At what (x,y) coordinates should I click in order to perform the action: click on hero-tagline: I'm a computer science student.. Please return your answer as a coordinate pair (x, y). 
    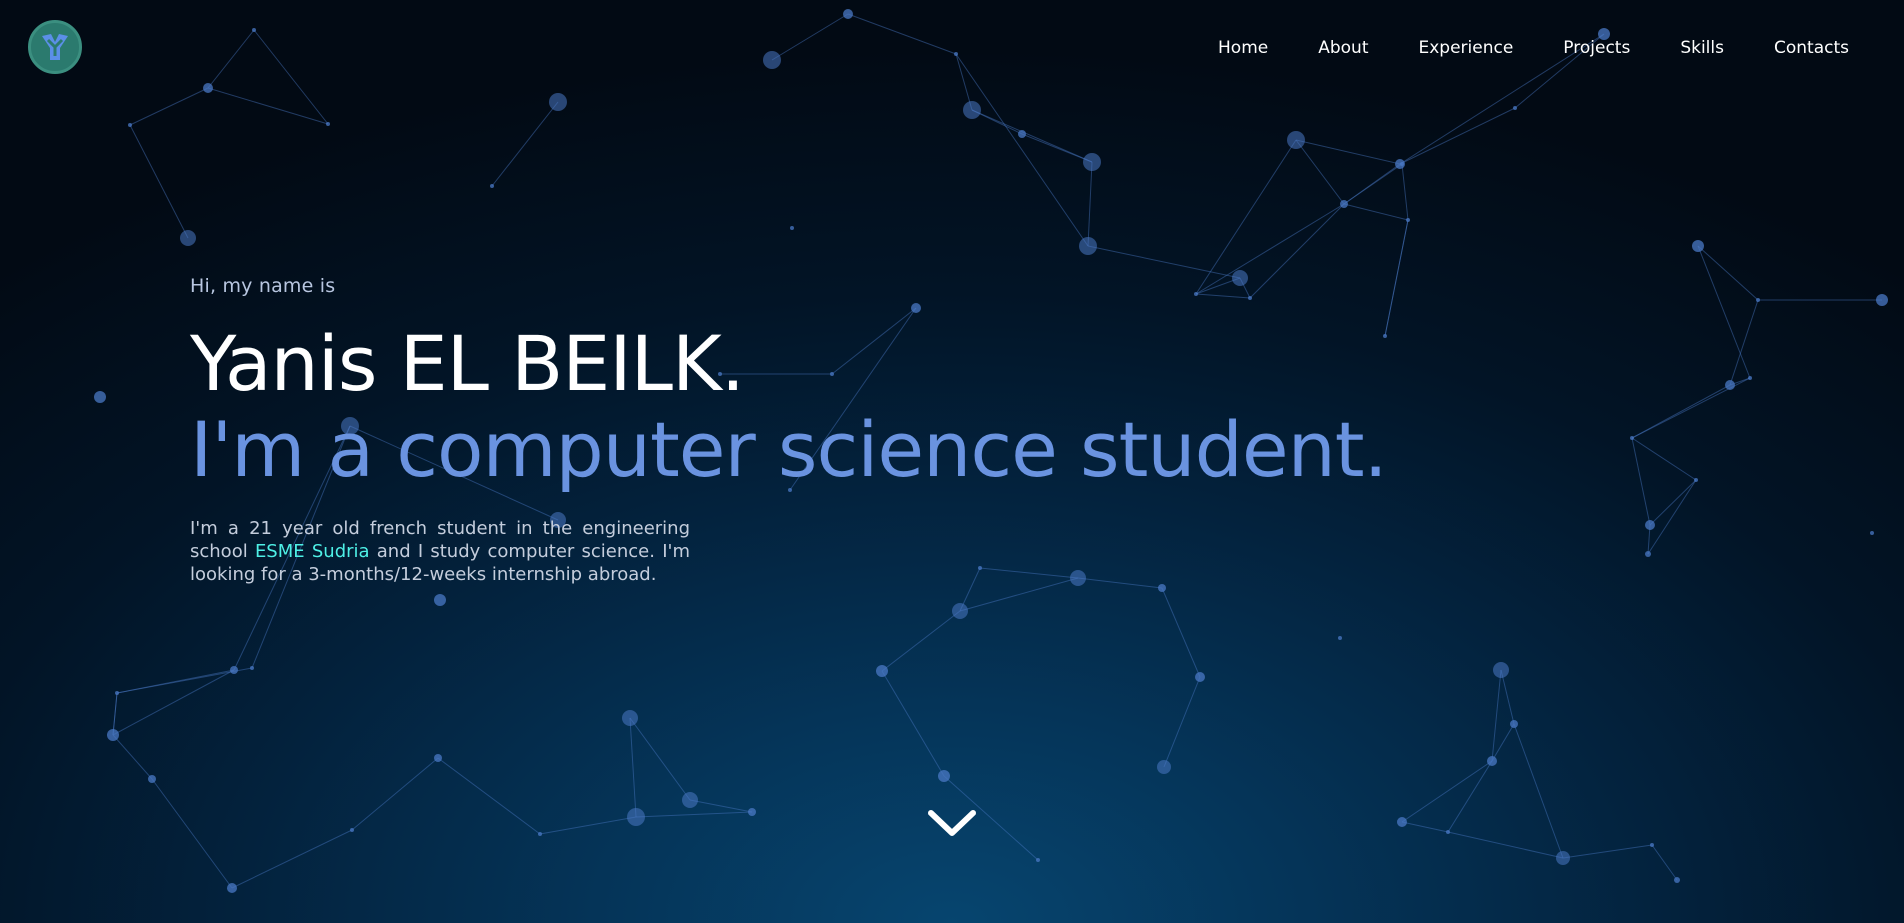
    Looking at the image, I should click on (789, 449).